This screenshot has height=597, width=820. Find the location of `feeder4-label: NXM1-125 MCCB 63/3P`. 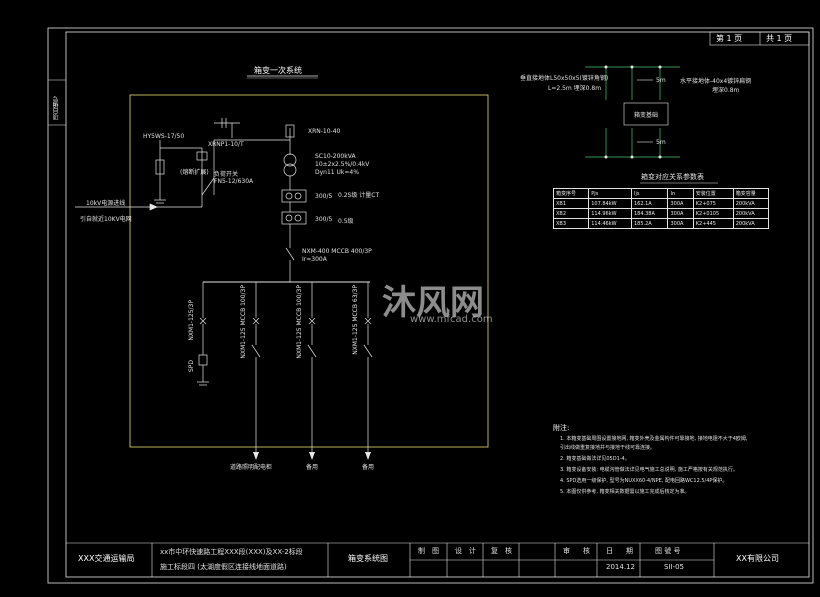

feeder4-label: NXM1-125 MCCB 63/3P is located at coordinates (355, 320).